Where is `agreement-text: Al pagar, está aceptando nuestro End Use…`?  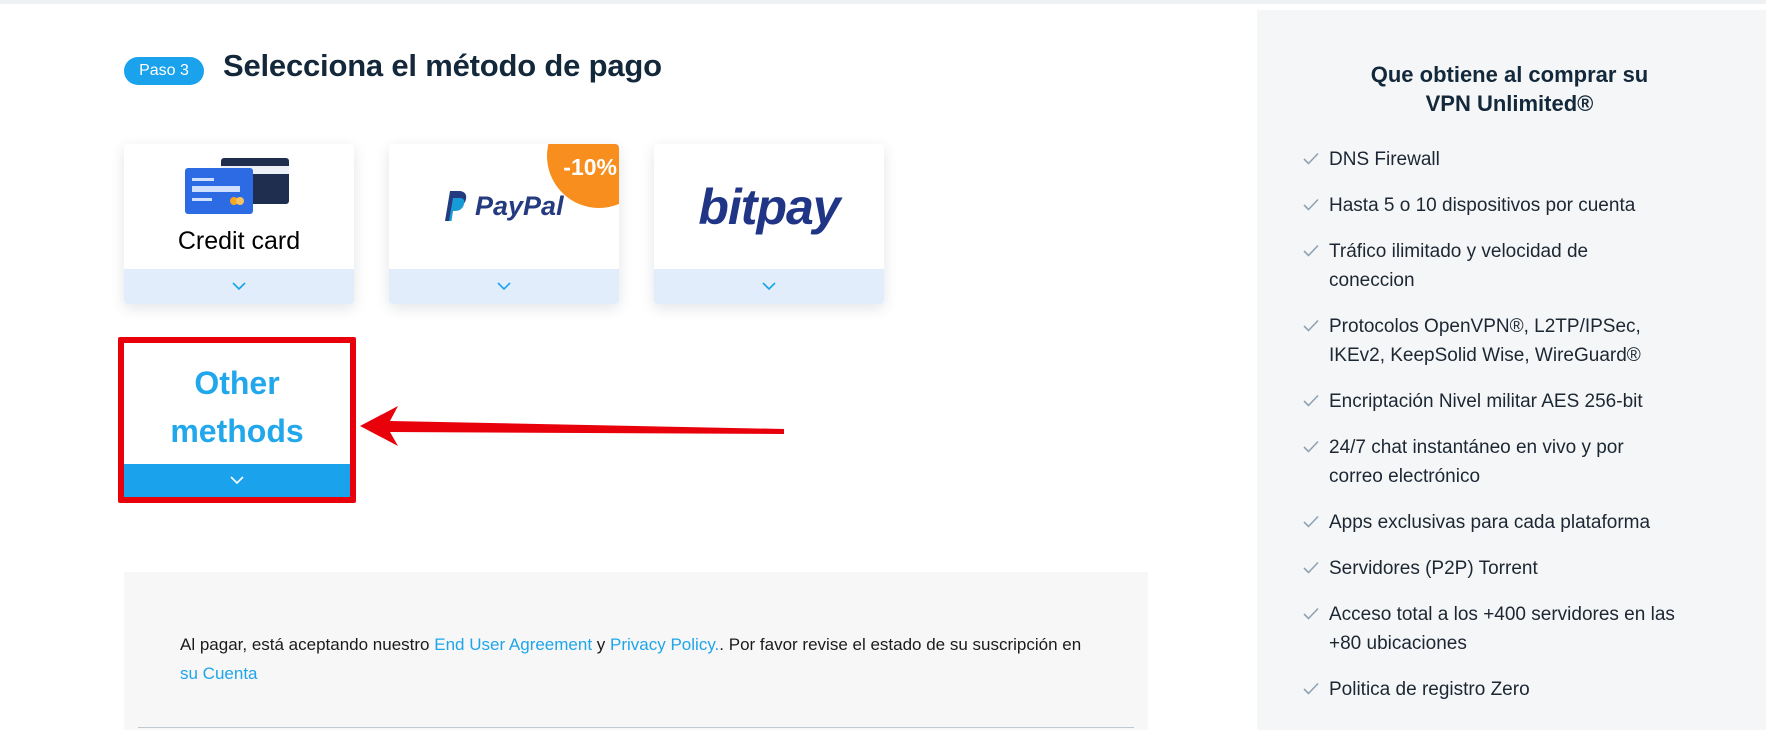
agreement-text: Al pagar, está aceptando nuestro End Use… is located at coordinates (640, 659).